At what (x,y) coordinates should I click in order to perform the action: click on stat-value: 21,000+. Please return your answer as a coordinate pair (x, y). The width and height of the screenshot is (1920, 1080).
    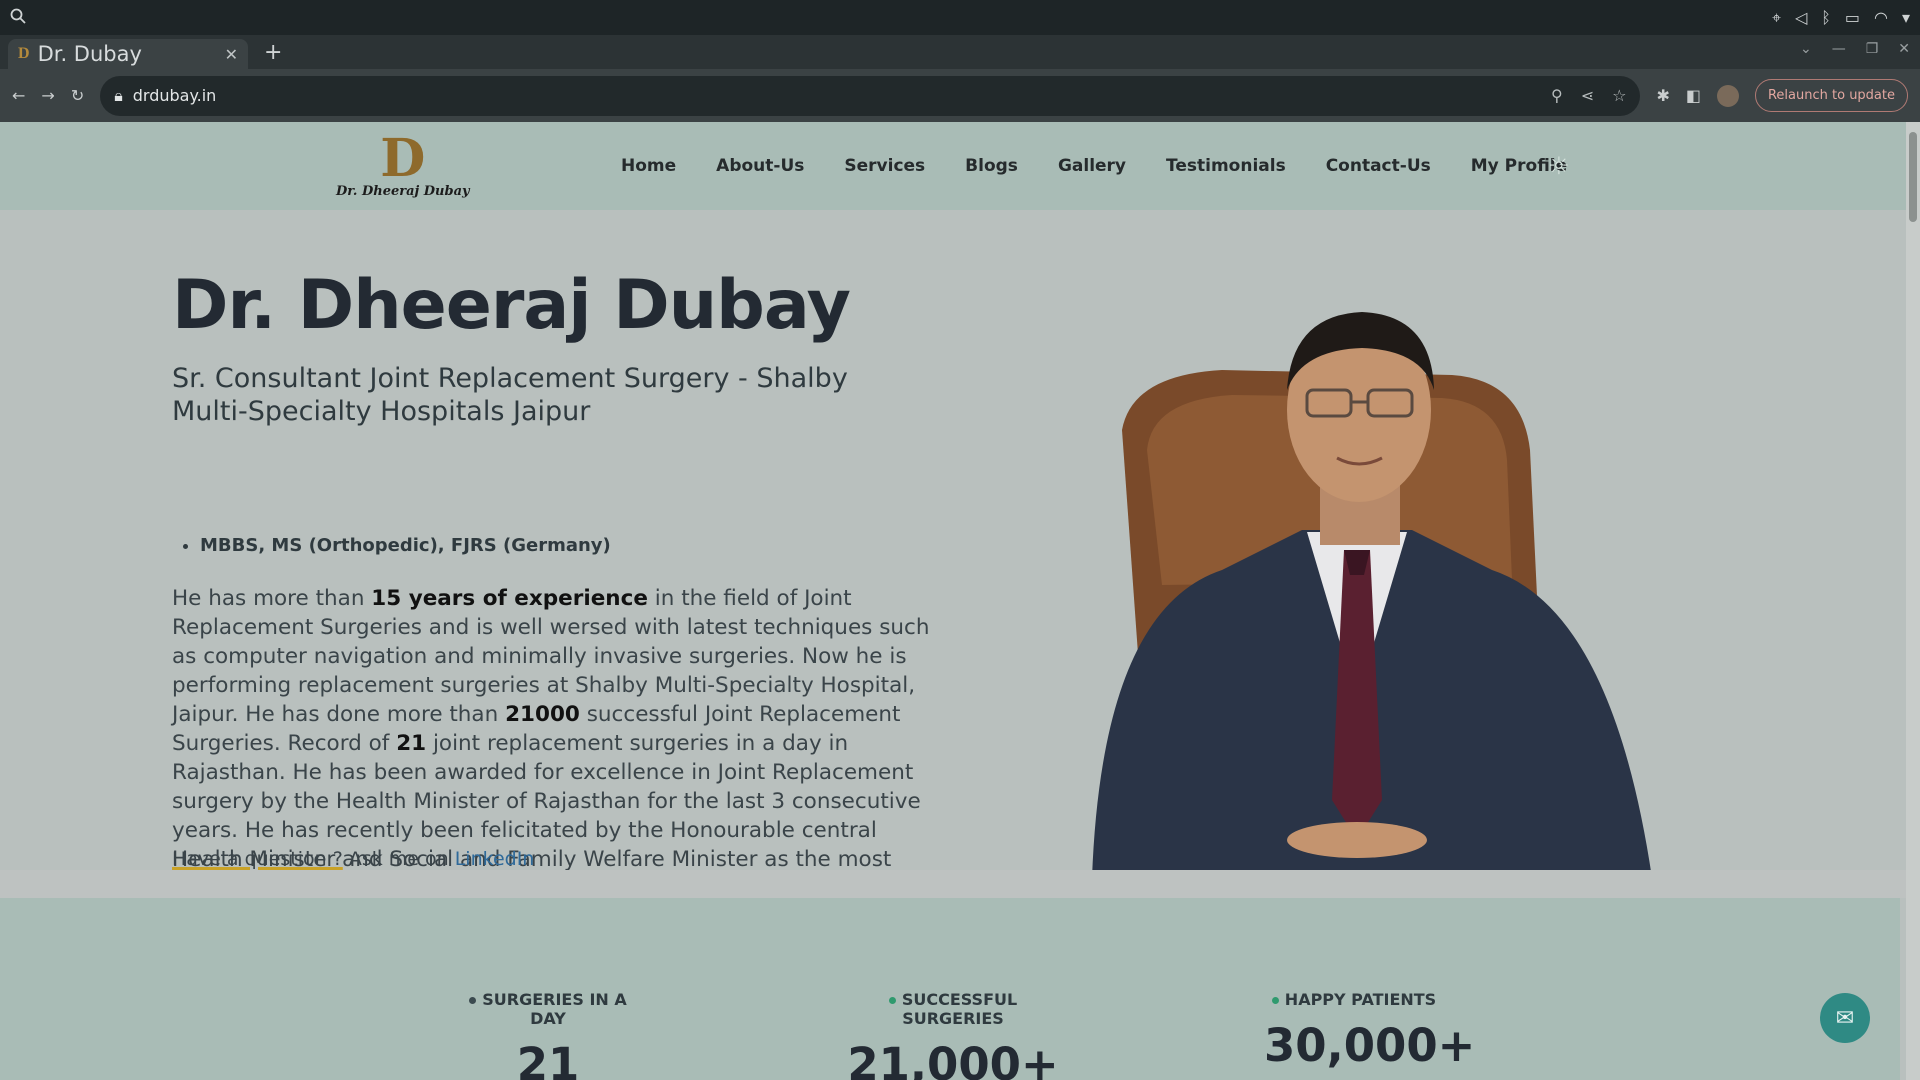
    Looking at the image, I should click on (953, 1059).